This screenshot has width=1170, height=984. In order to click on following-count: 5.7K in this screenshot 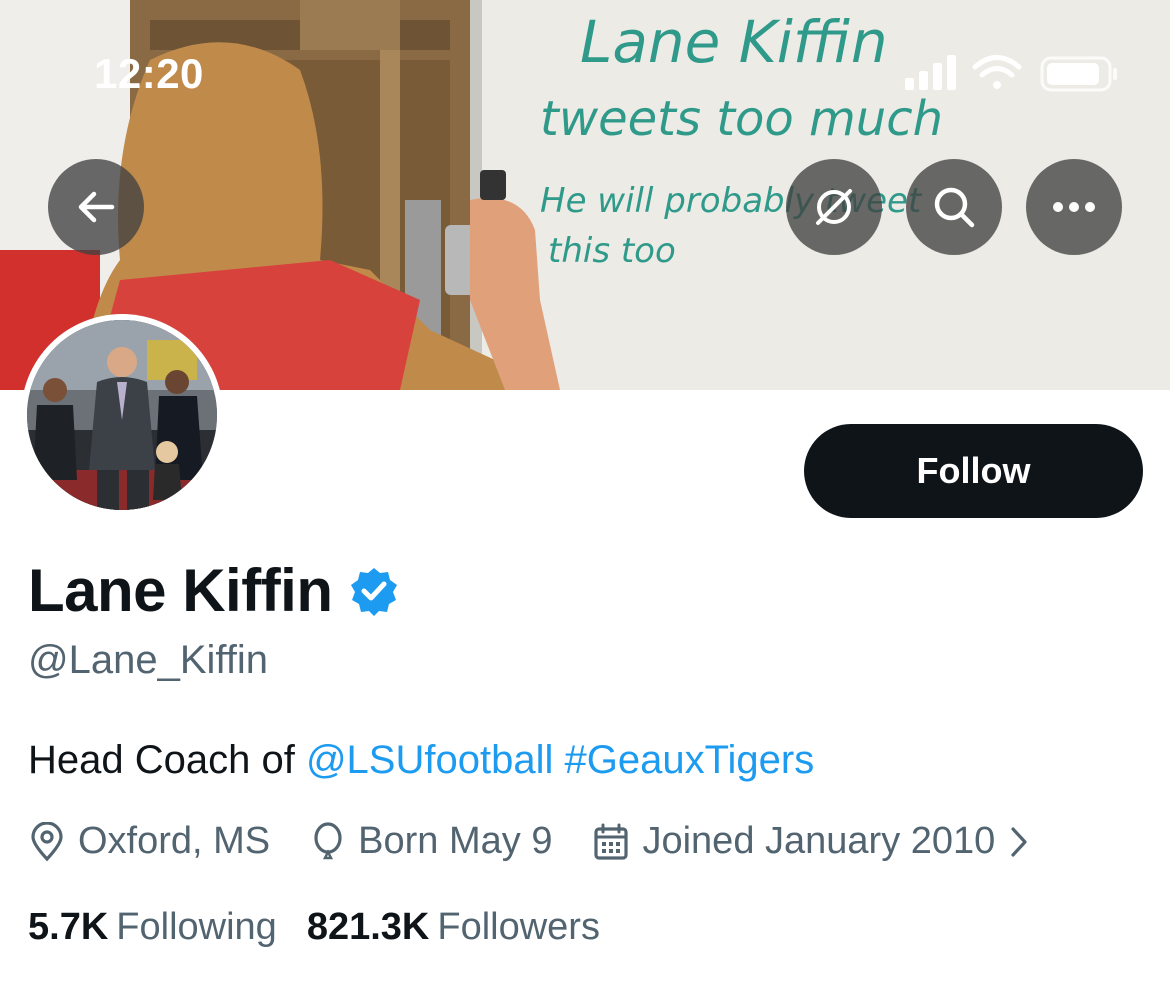, I will do `click(68, 927)`.